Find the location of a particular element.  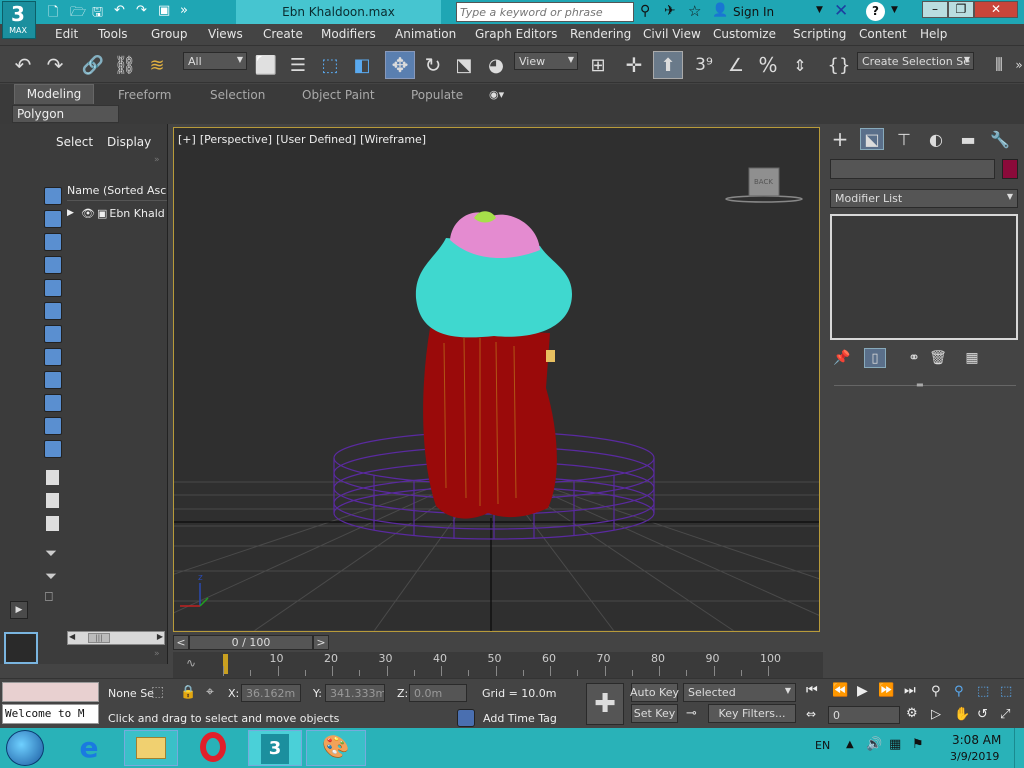

time-slider-thumb: 0 / 100 is located at coordinates (251, 642).